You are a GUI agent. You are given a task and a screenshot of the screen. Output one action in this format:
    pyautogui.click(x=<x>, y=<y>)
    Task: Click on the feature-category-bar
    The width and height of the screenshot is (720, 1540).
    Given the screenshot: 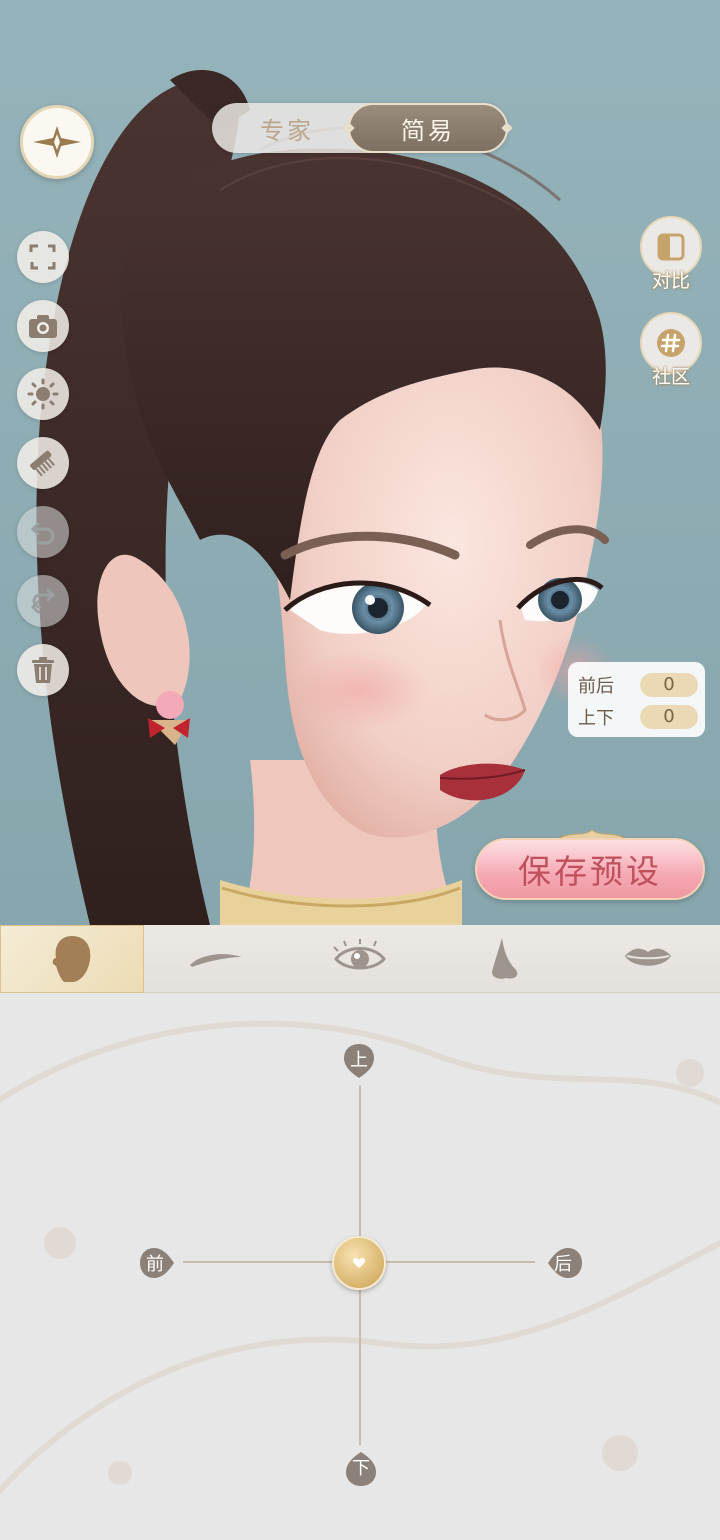 What is the action you would take?
    pyautogui.click(x=360, y=959)
    